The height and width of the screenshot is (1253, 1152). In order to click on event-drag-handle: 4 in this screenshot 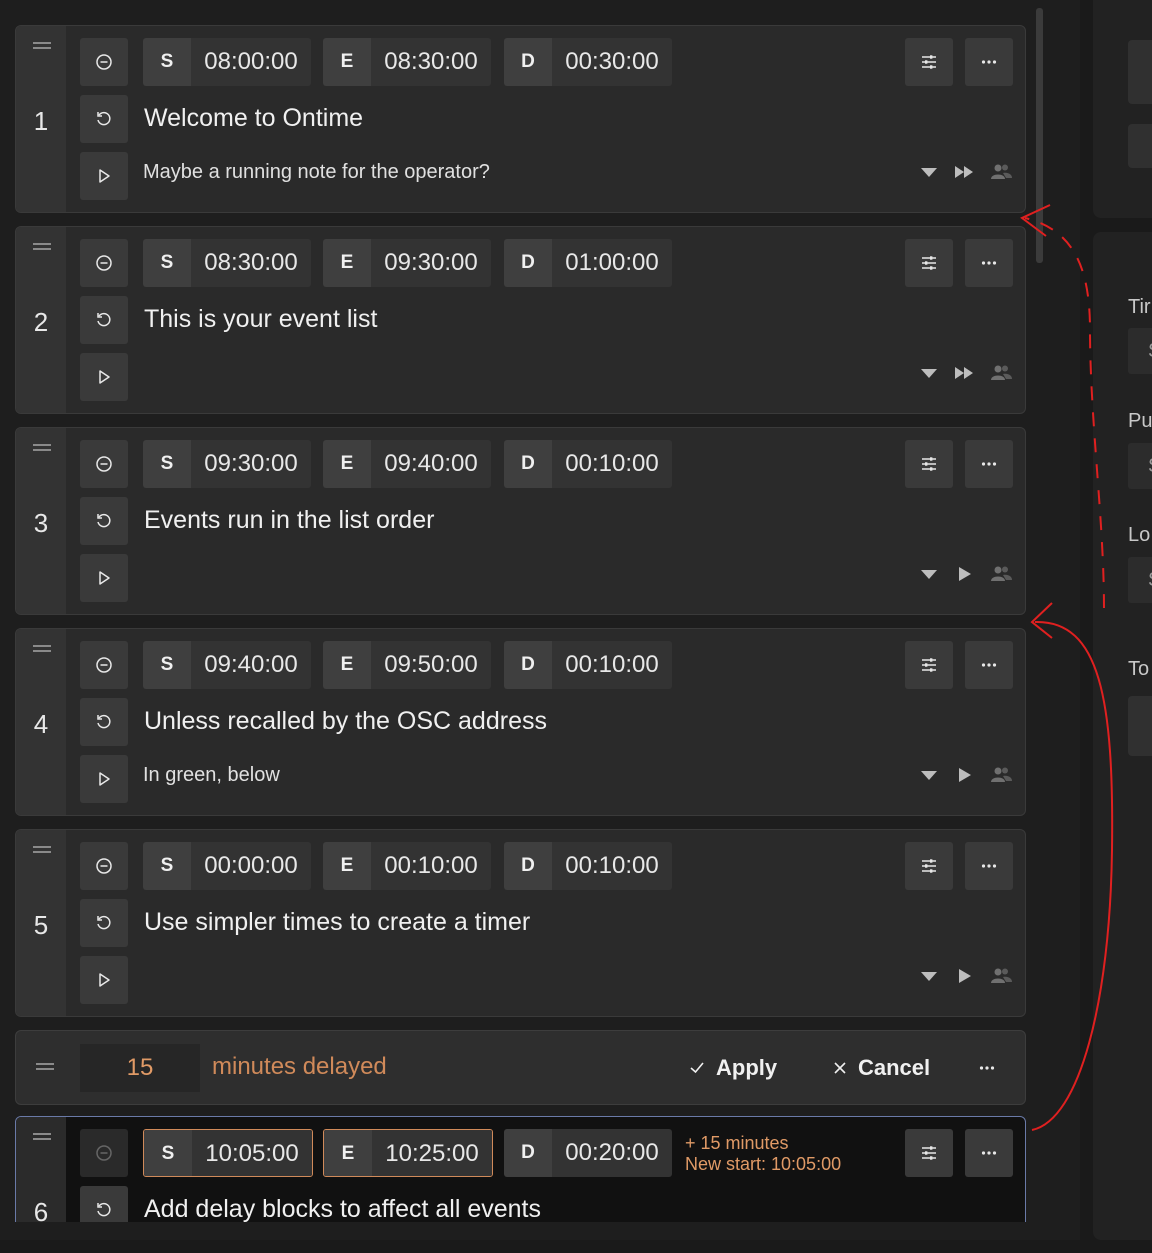, I will do `click(41, 722)`.